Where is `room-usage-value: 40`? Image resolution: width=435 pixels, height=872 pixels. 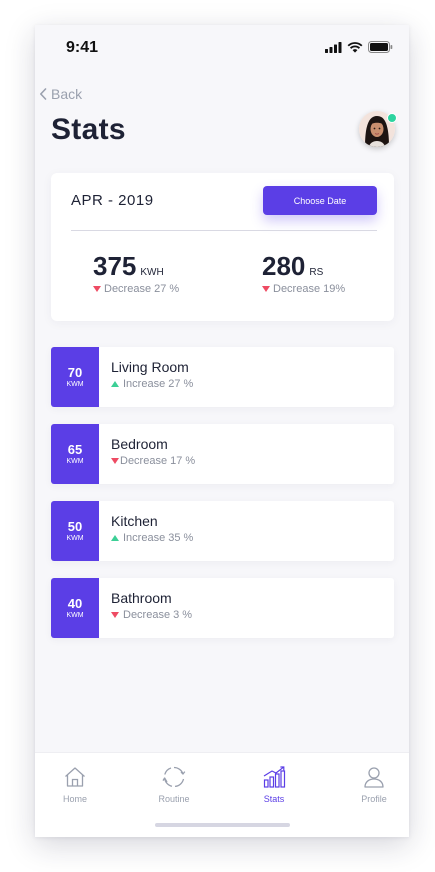 room-usage-value: 40 is located at coordinates (75, 603).